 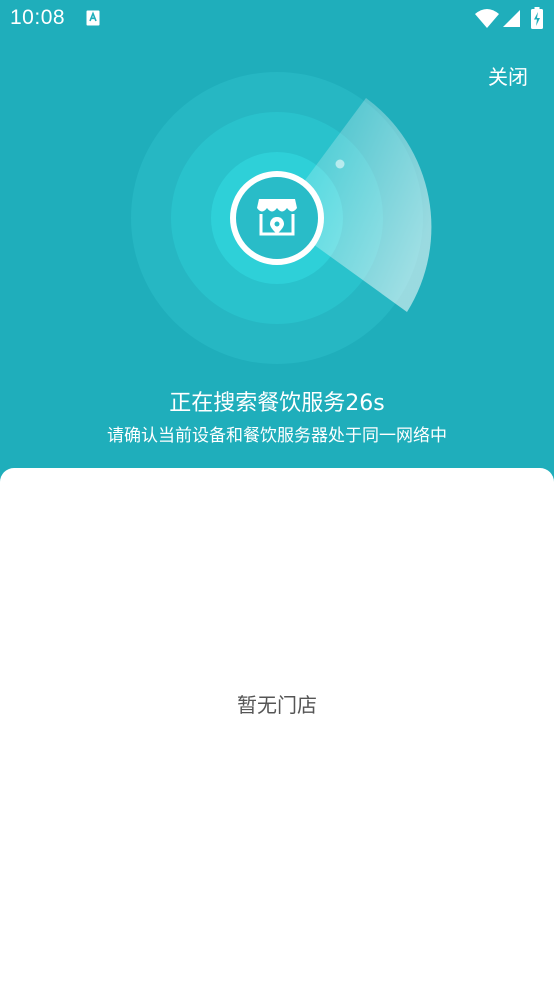 I want to click on status-bar: 10:08, so click(x=277, y=19).